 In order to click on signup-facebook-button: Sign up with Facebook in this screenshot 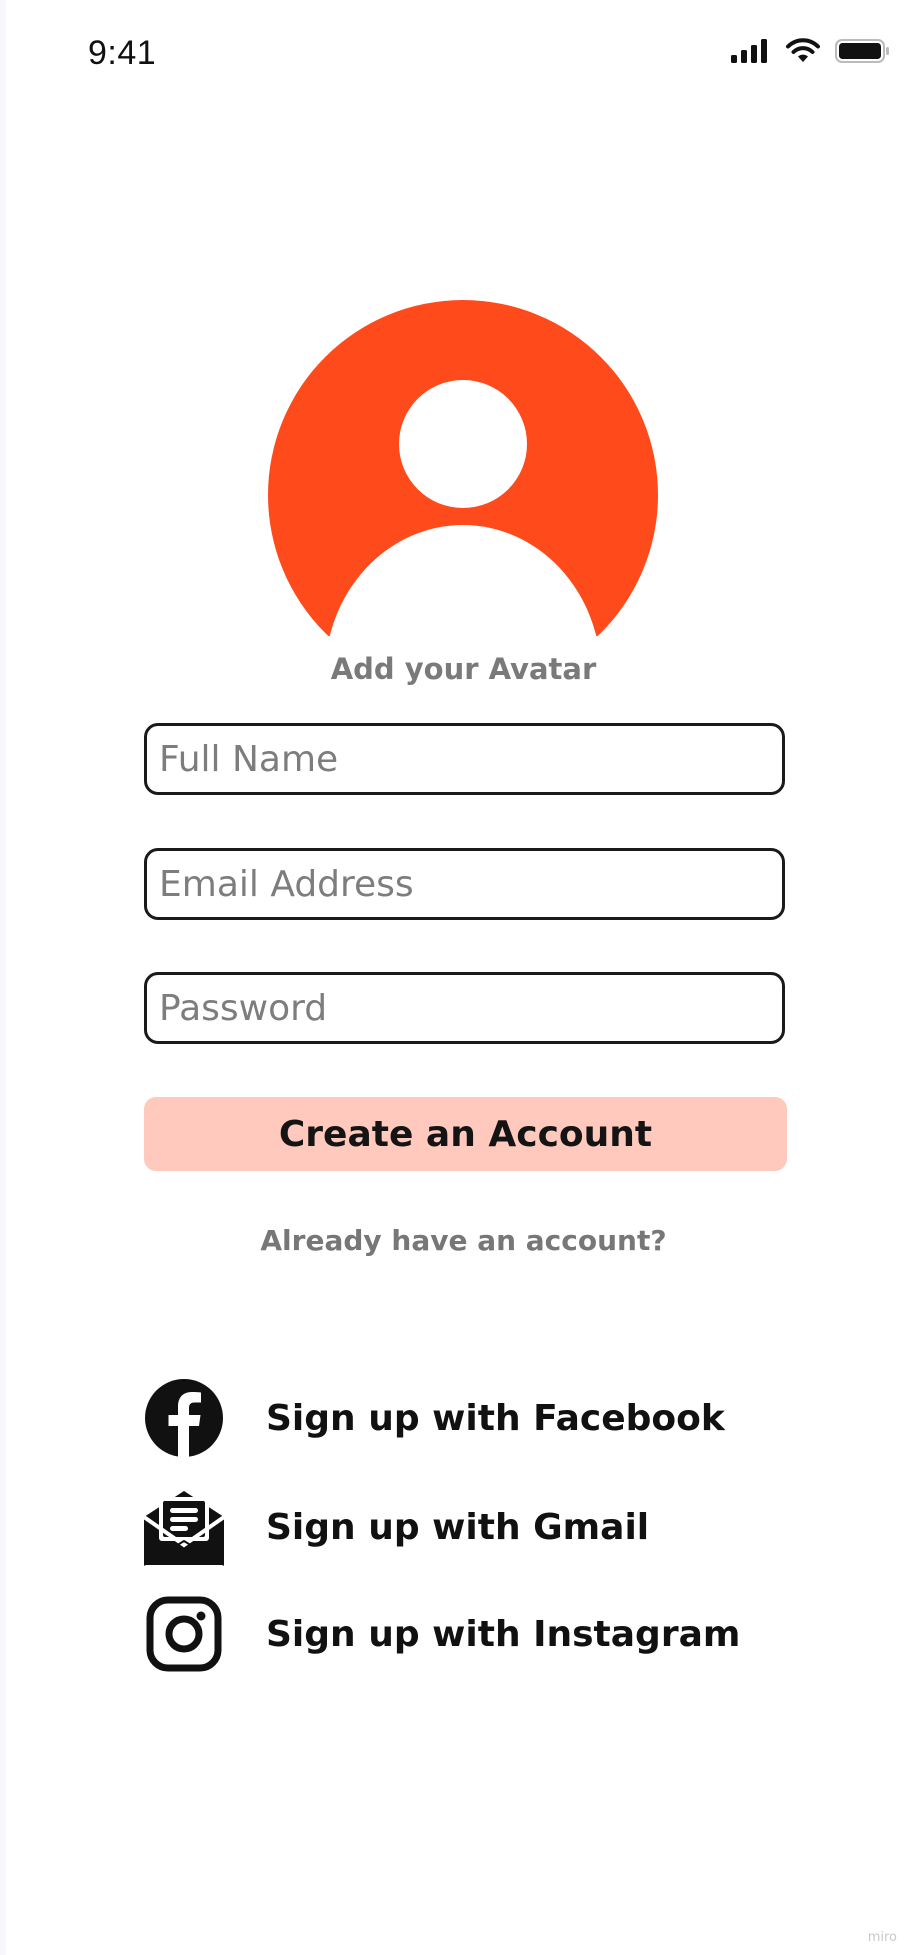, I will do `click(434, 1418)`.